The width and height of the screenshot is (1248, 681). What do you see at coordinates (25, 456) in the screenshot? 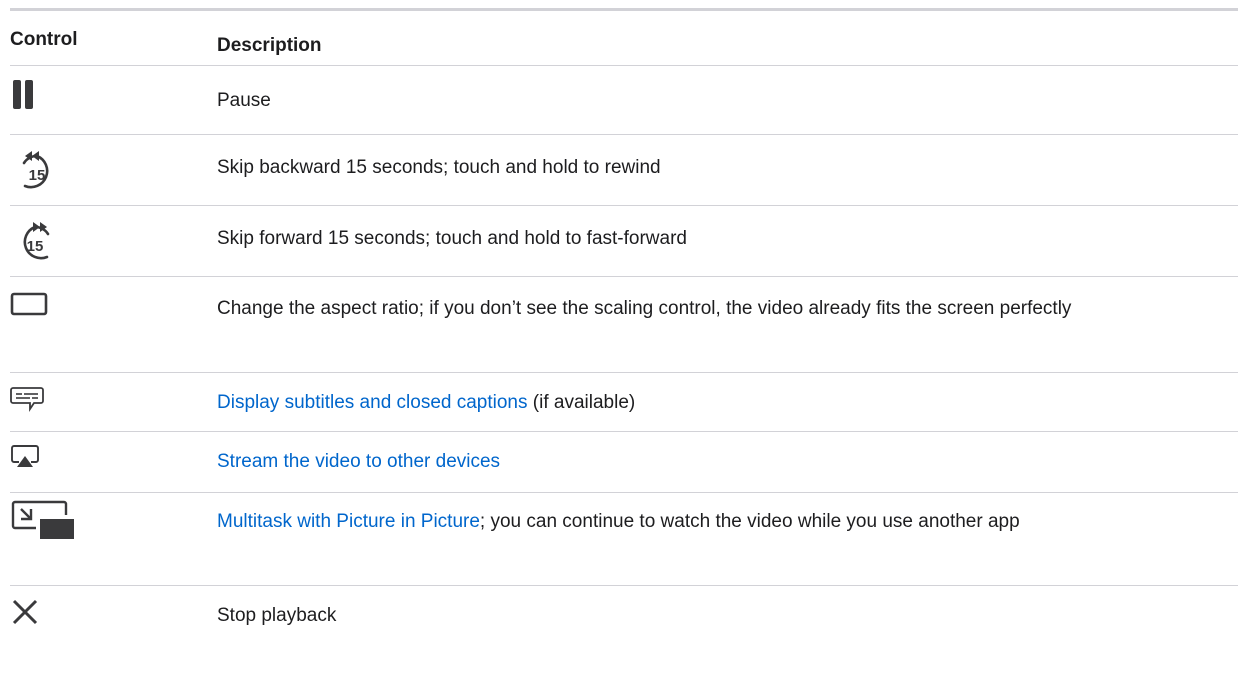
I see `airplay-icon` at bounding box center [25, 456].